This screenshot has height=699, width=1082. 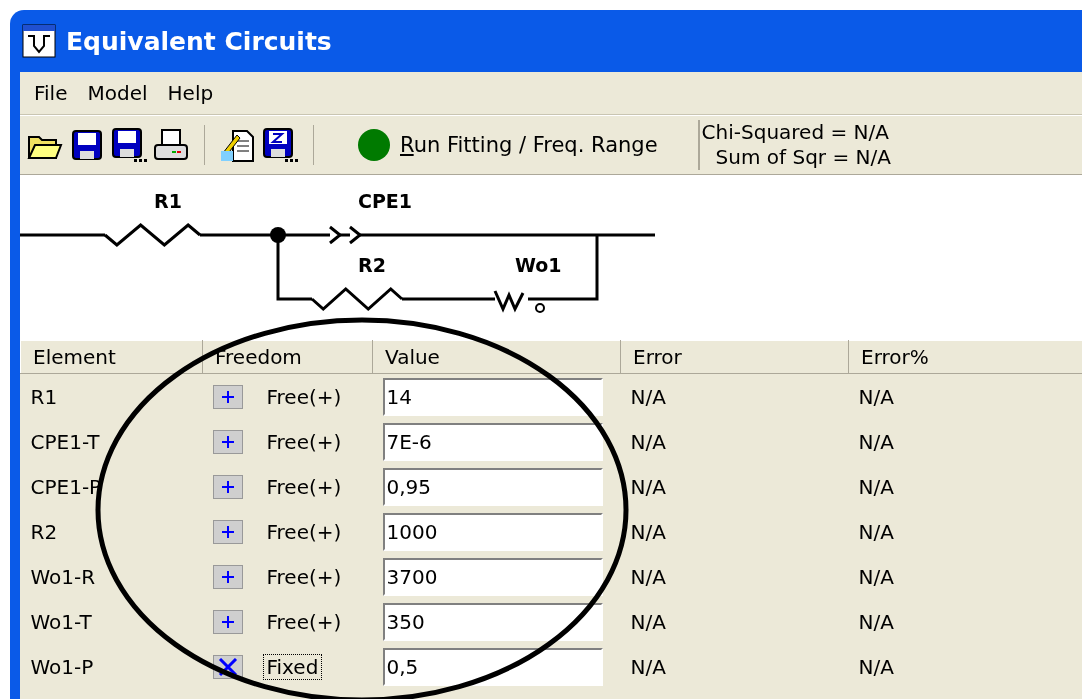 What do you see at coordinates (111, 396) in the screenshot?
I see `table-cell: R1` at bounding box center [111, 396].